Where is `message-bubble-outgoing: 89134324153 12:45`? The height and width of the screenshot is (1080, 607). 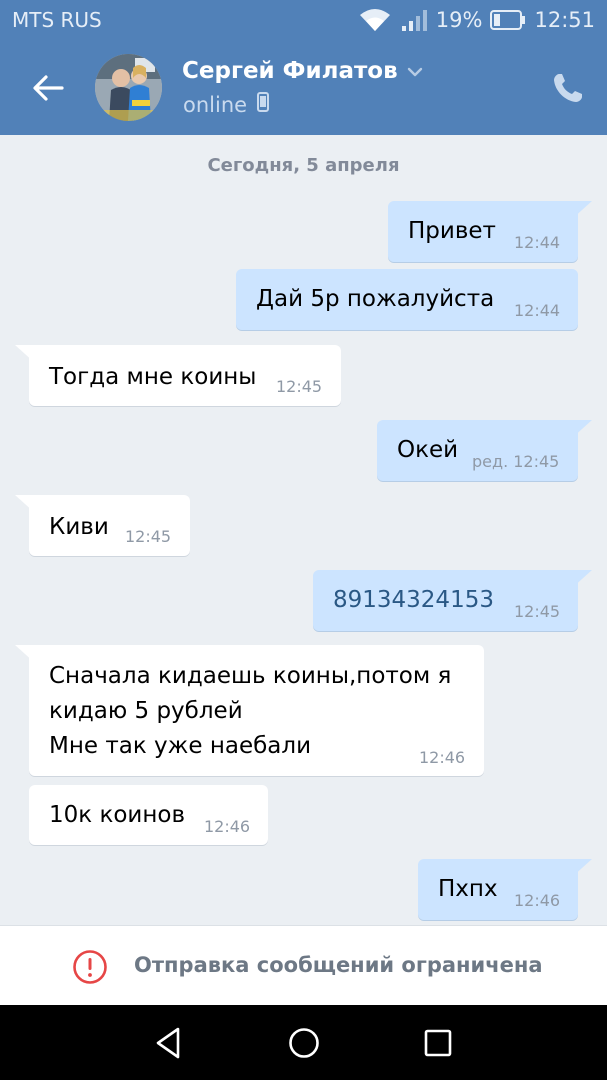 message-bubble-outgoing: 89134324153 12:45 is located at coordinates (452, 600).